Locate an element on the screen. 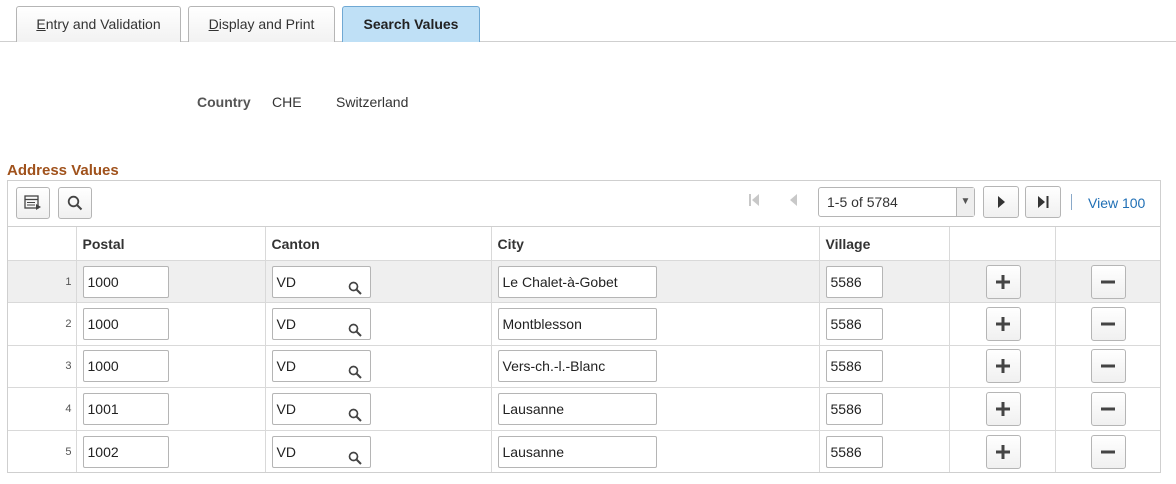 This screenshot has height=484, width=1176. last-page-button is located at coordinates (1043, 202).